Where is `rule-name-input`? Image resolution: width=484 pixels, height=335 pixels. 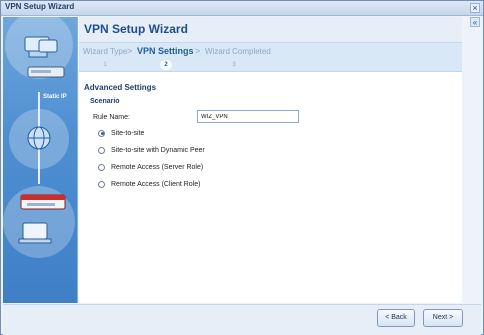 rule-name-input is located at coordinates (248, 116).